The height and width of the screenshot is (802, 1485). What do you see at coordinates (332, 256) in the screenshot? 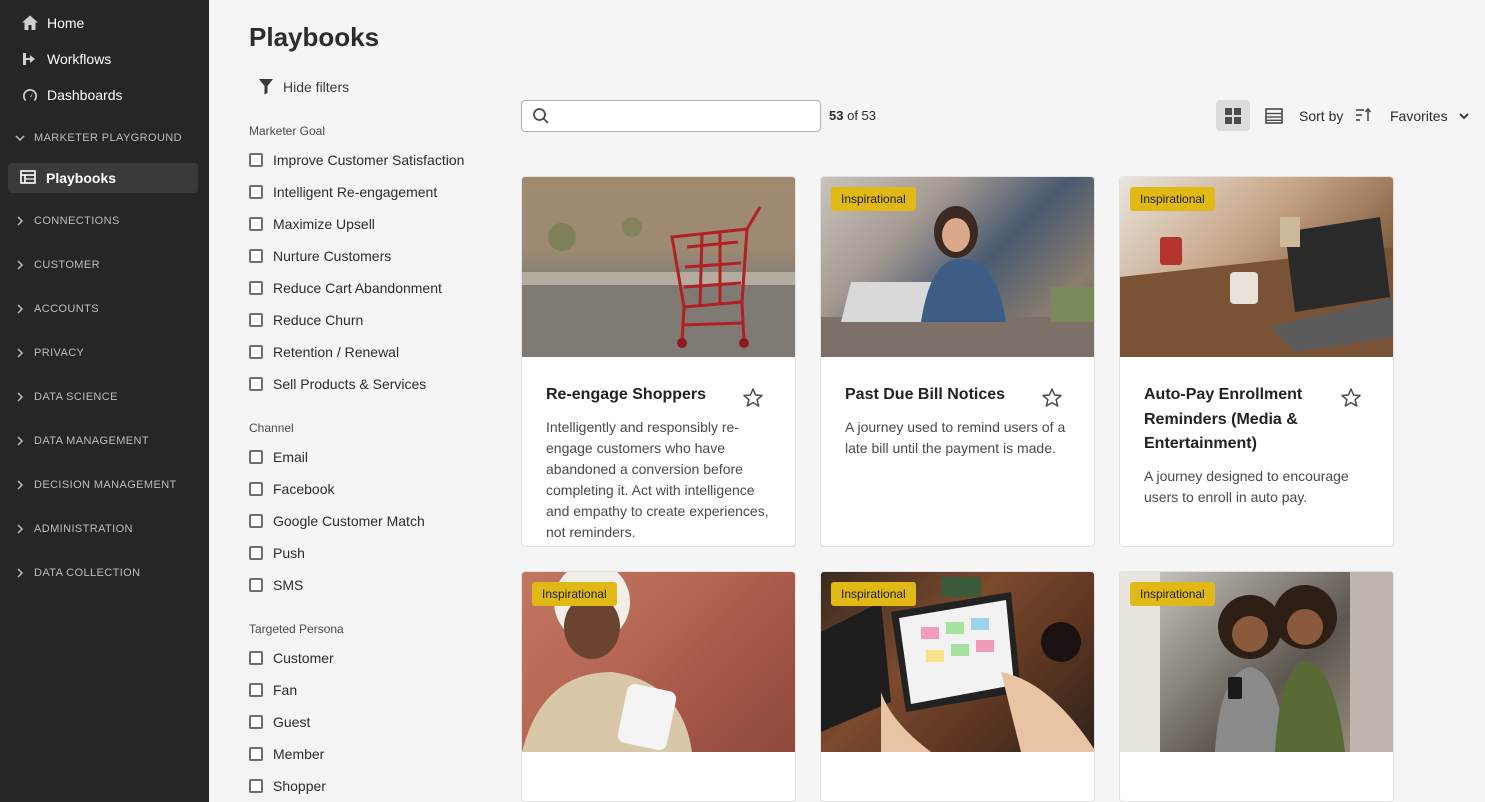
I see `filter-option-label: Nurture Customers` at bounding box center [332, 256].